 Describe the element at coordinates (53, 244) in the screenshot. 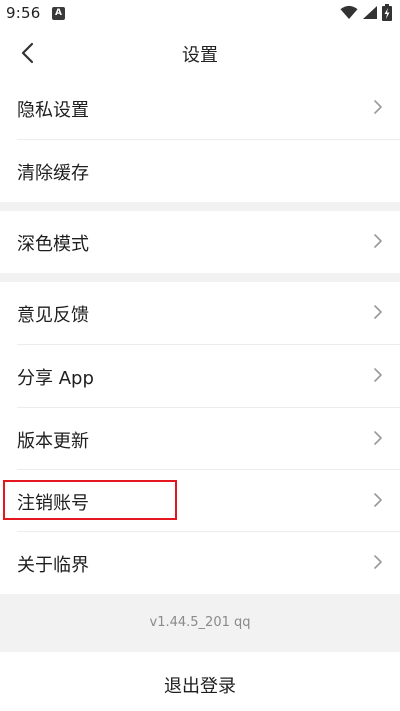

I see `settings-item-label: 深色模式` at that location.